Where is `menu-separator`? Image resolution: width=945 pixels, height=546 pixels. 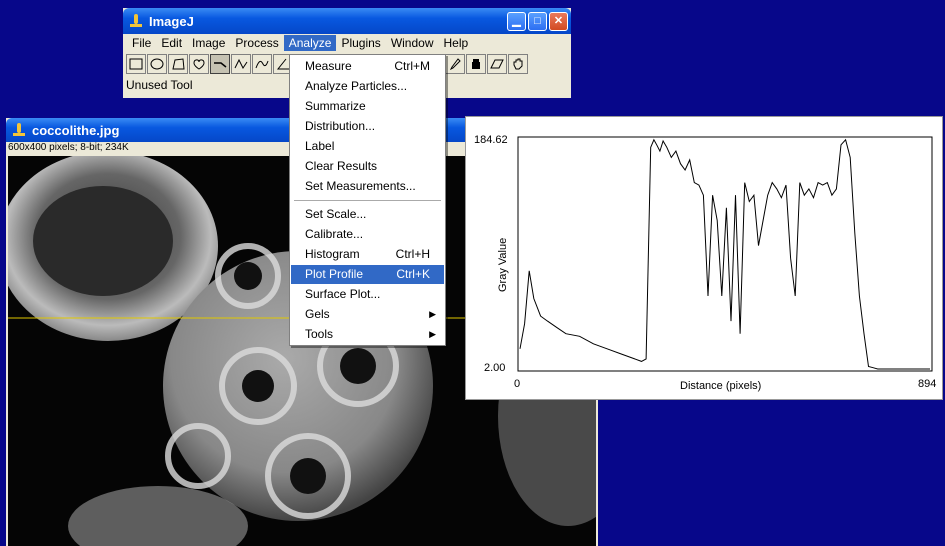 menu-separator is located at coordinates (367, 200).